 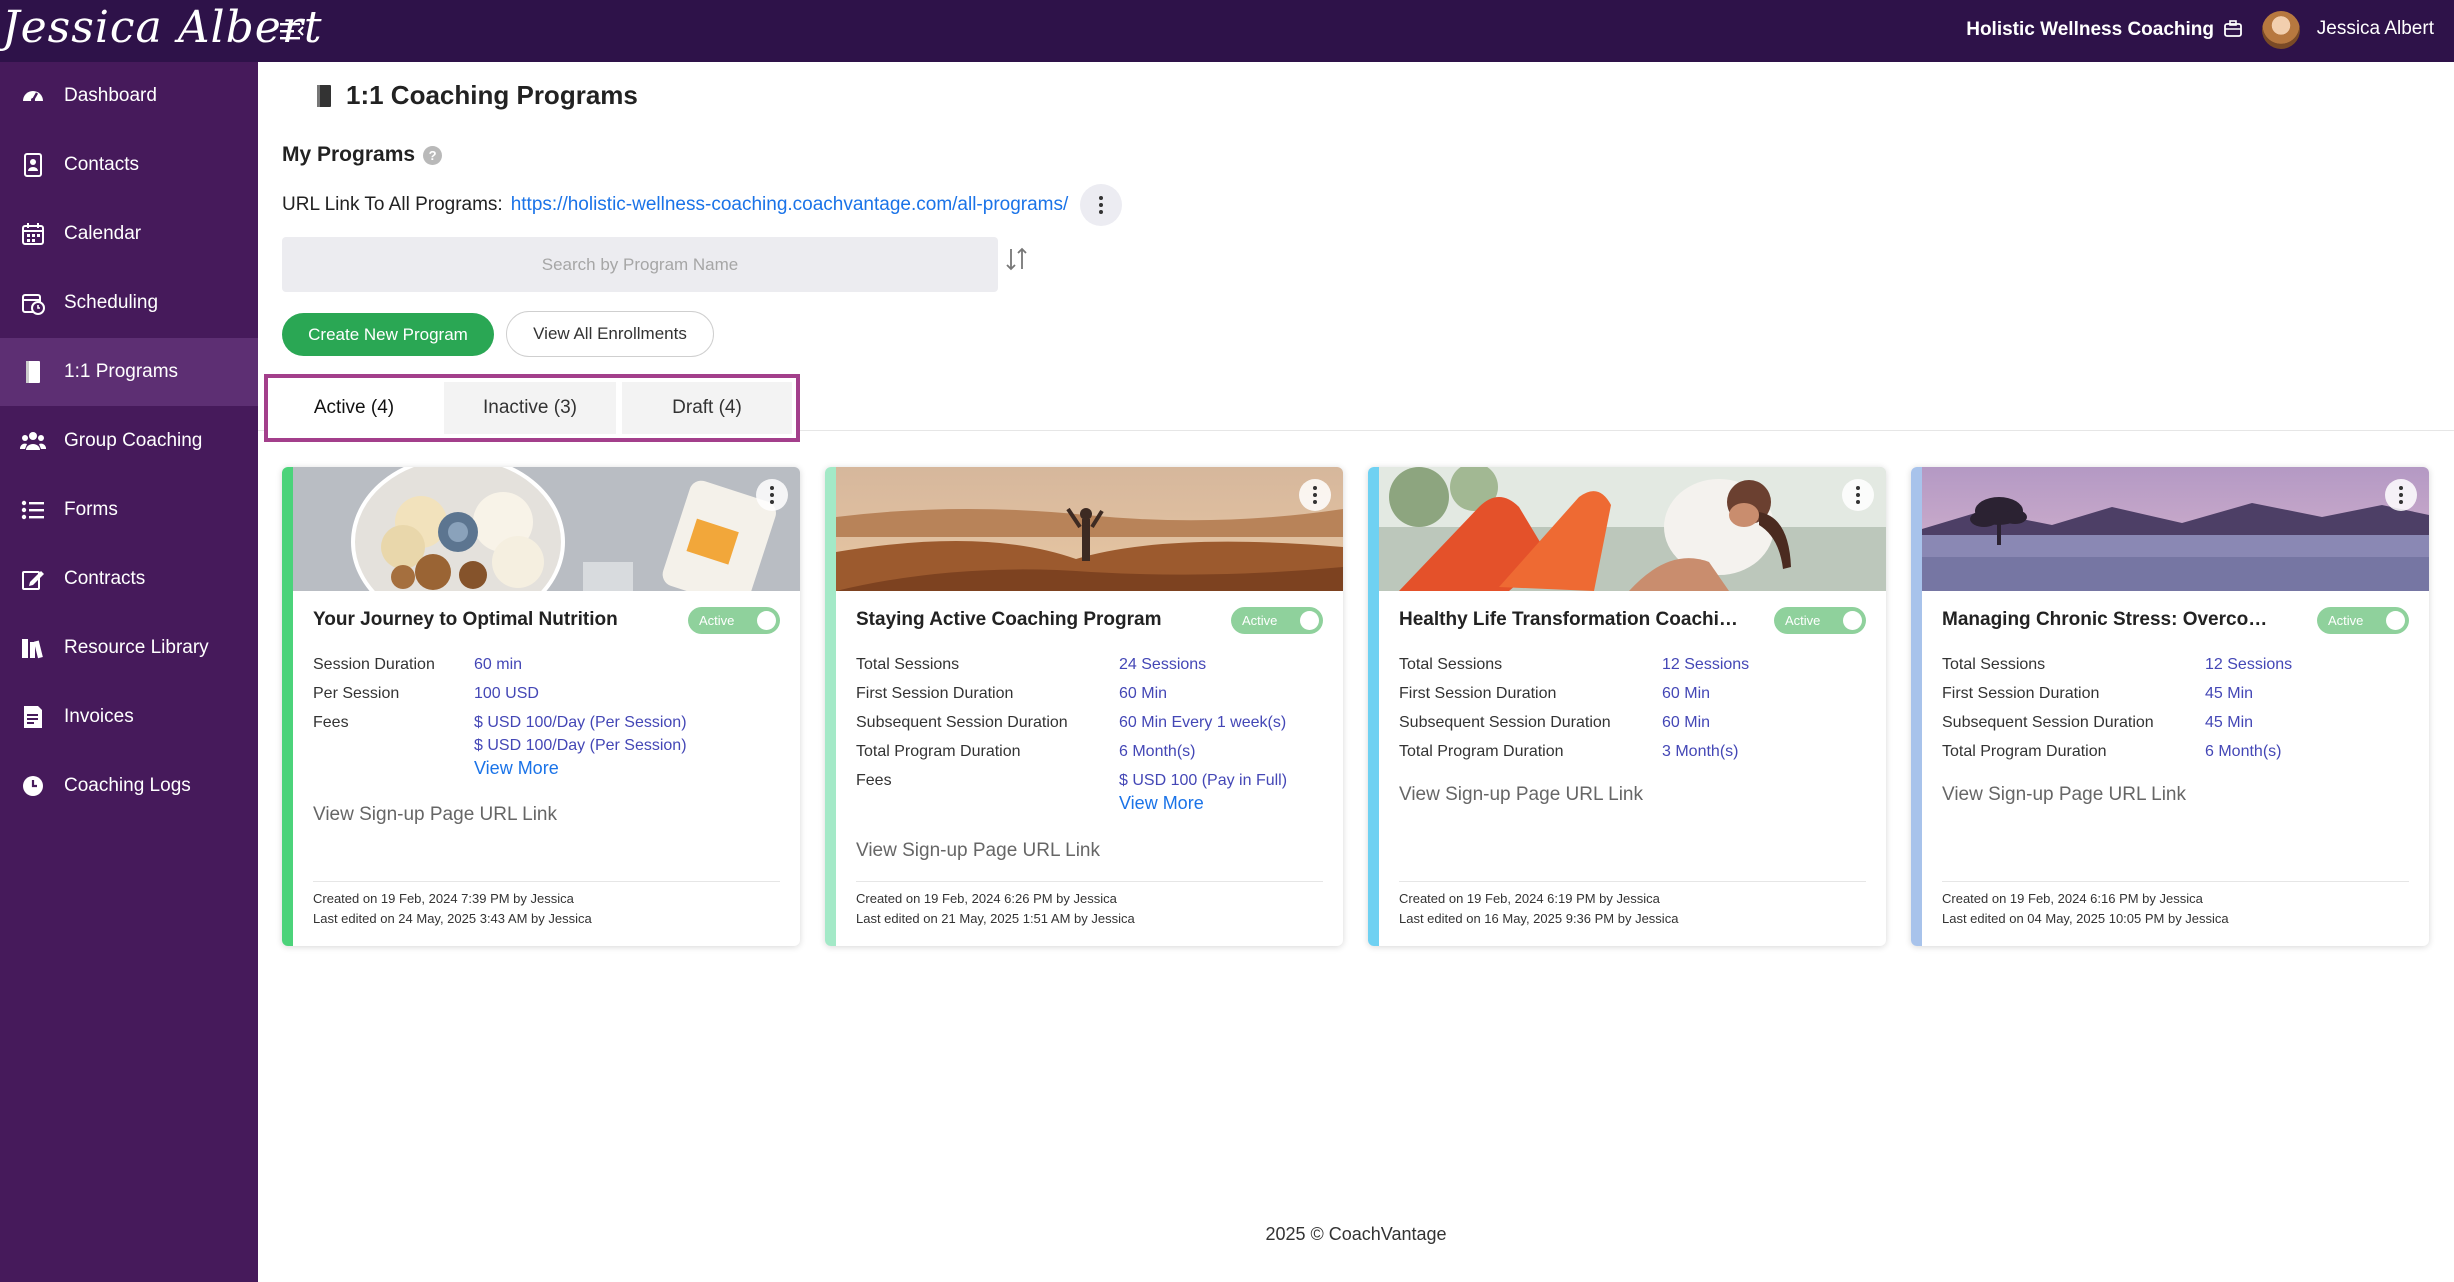 I want to click on tab-draft: Draft (4), so click(x=707, y=408).